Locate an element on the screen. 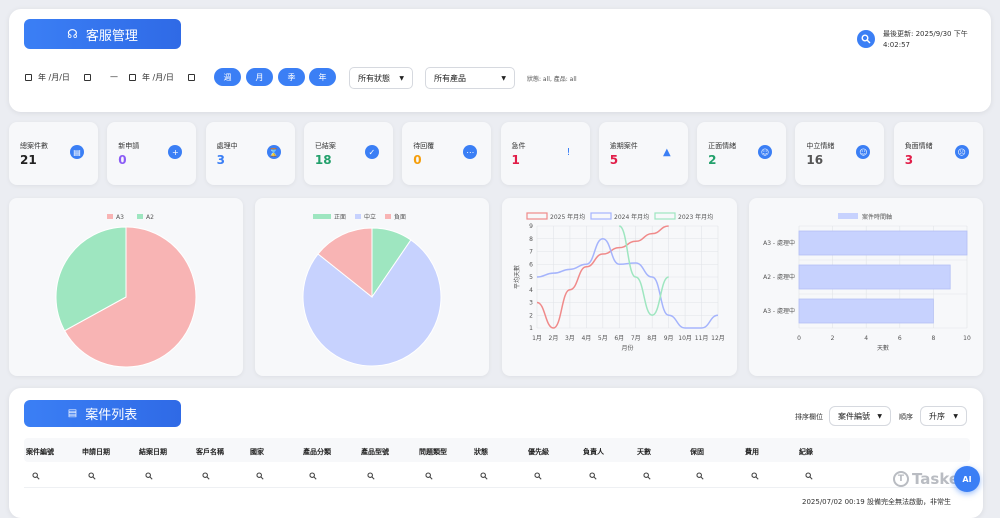  stat-label: 逾期案件 is located at coordinates (623, 146).